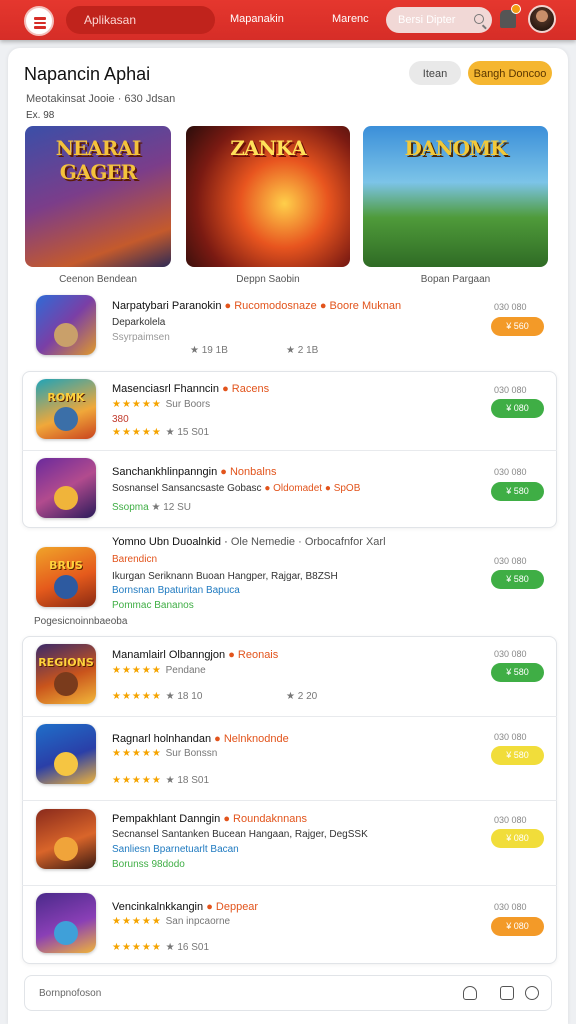 The width and height of the screenshot is (576, 1024). I want to click on section-label: Pogesicnoinnbaeoba, so click(81, 621).